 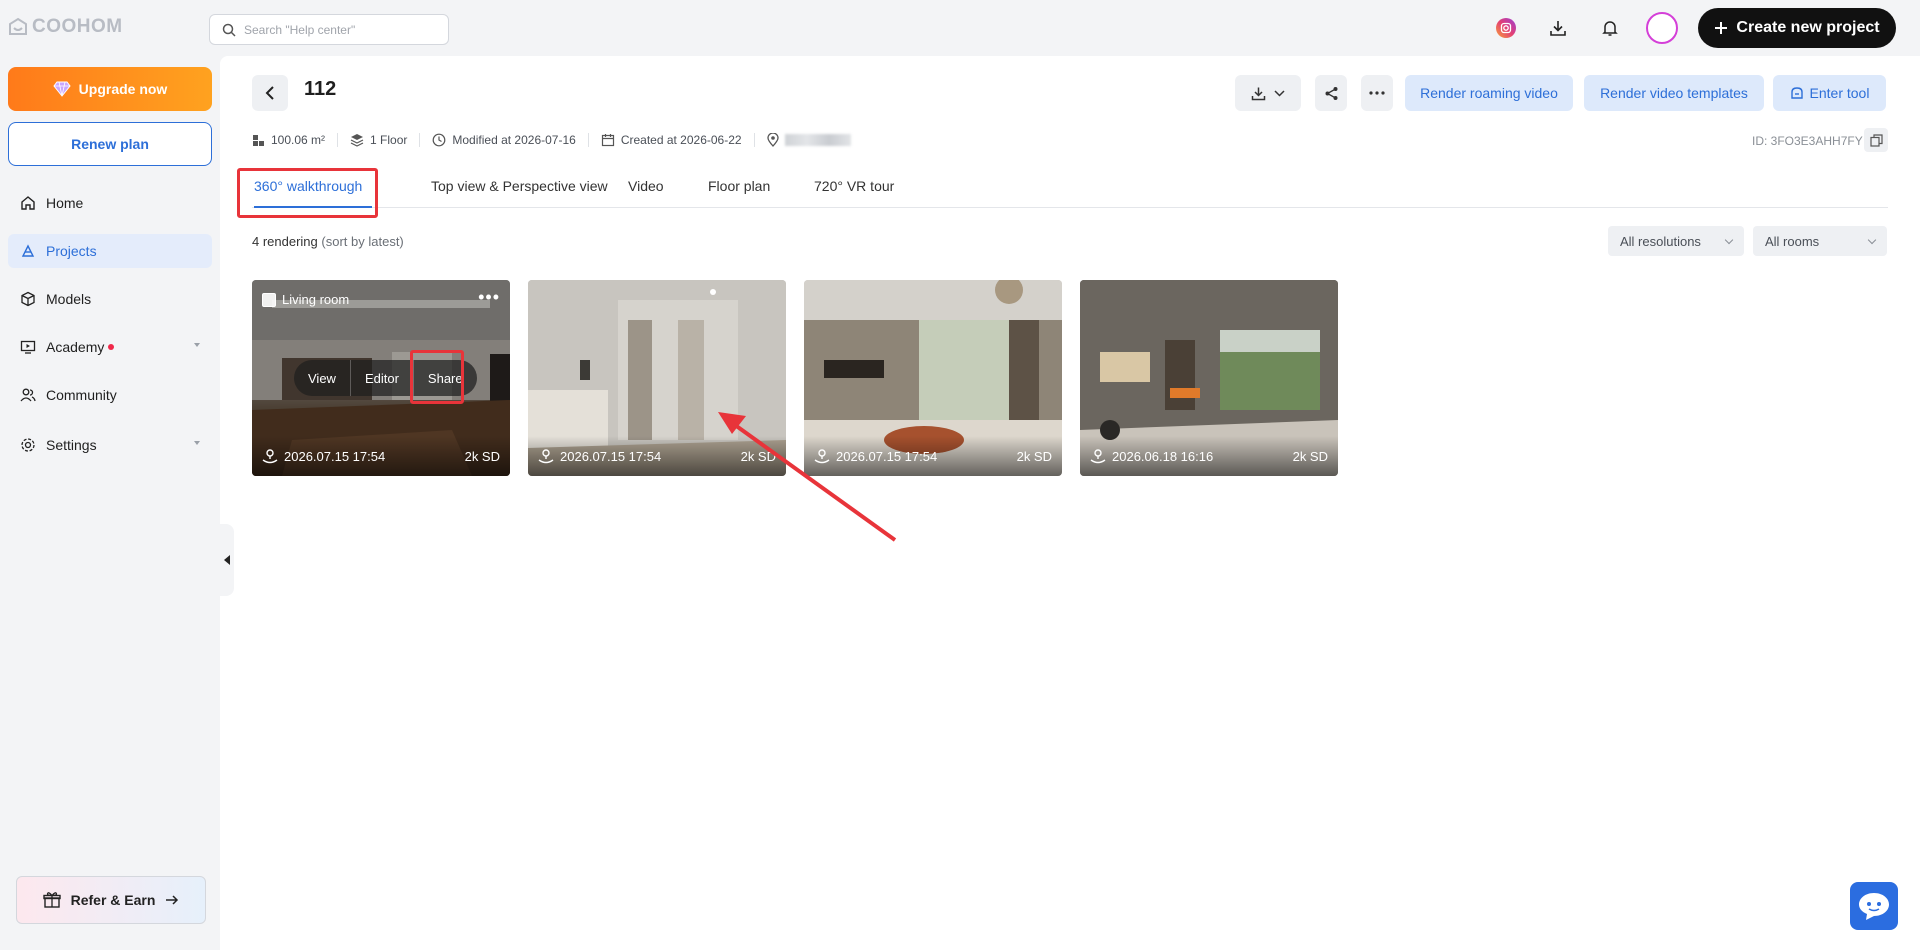 I want to click on search-icon, so click(x=229, y=30).